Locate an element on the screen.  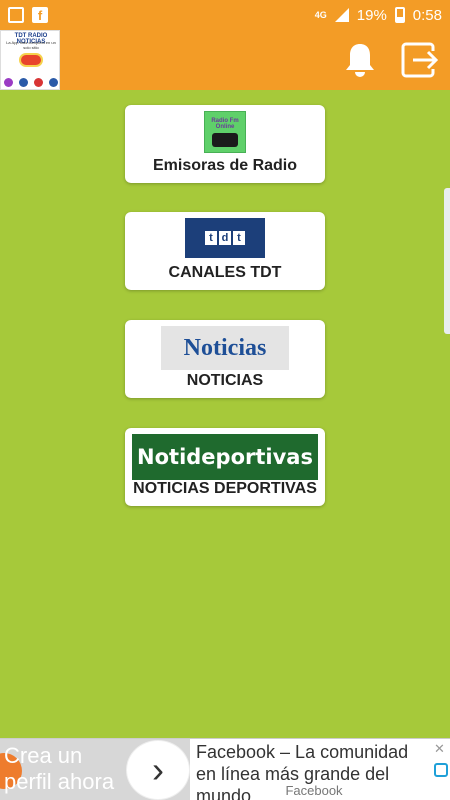
side-drawer-handle is located at coordinates (447, 261).